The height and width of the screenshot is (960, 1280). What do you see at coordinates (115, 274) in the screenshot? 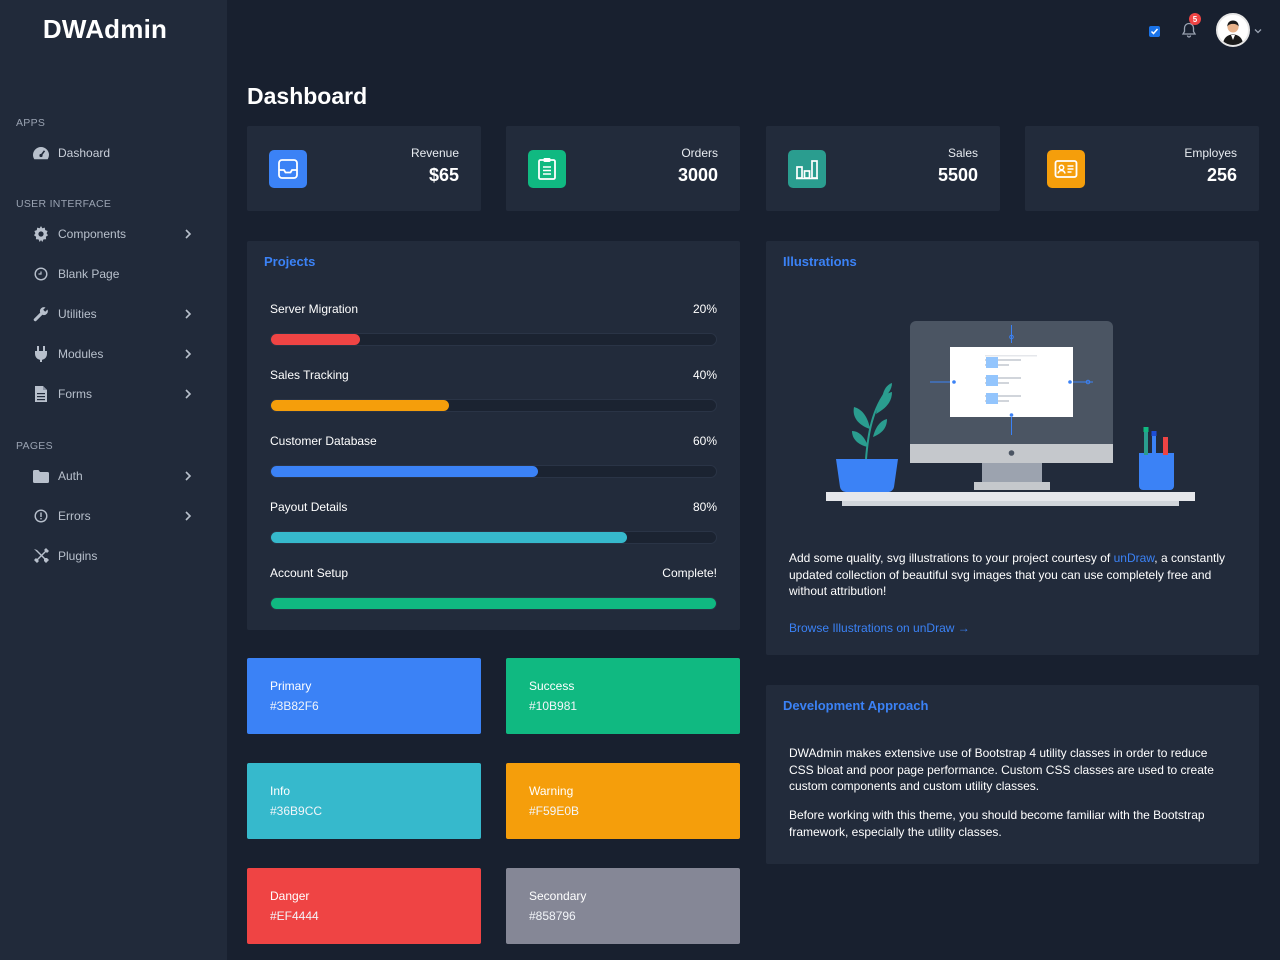
I see `sidebar-item-blank-page: Blank Page` at bounding box center [115, 274].